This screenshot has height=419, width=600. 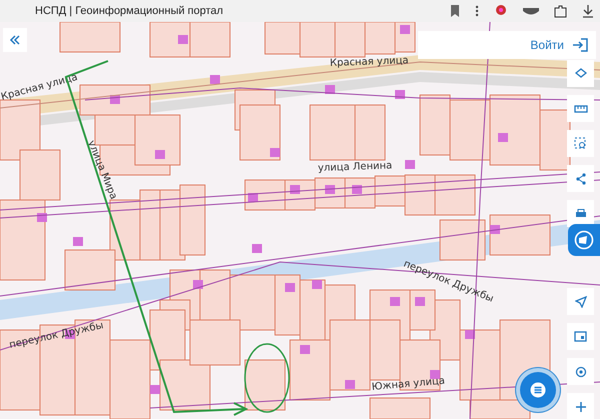 I want to click on layers-icon, so click(x=580, y=74).